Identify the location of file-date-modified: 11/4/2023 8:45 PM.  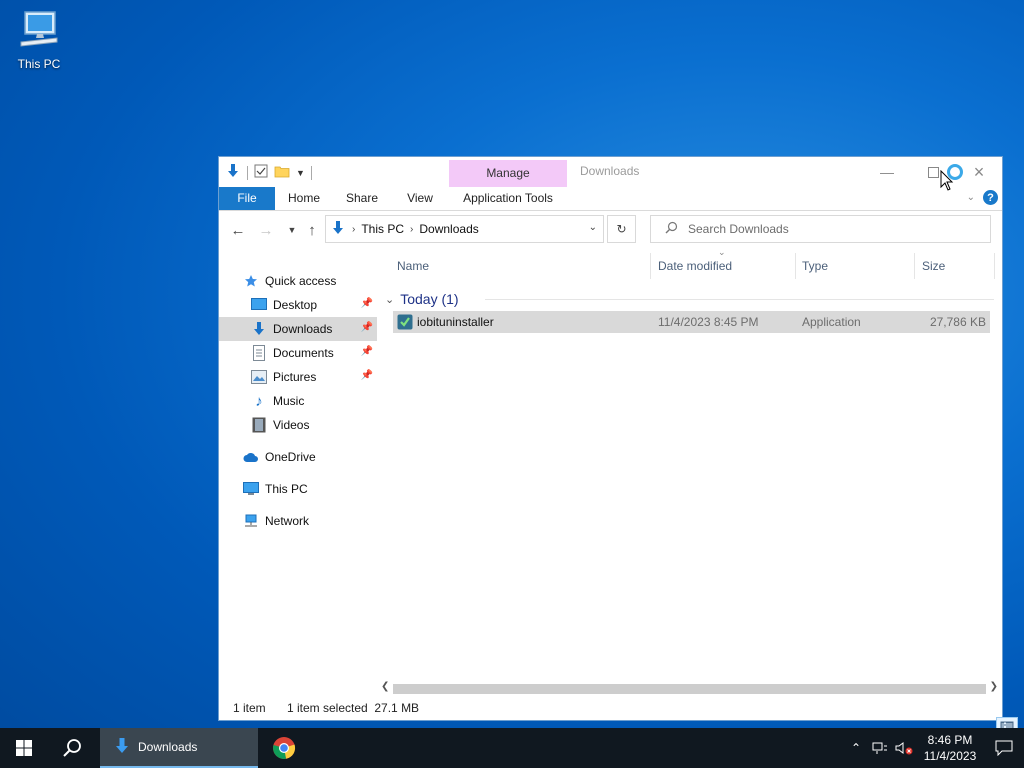
(708, 322).